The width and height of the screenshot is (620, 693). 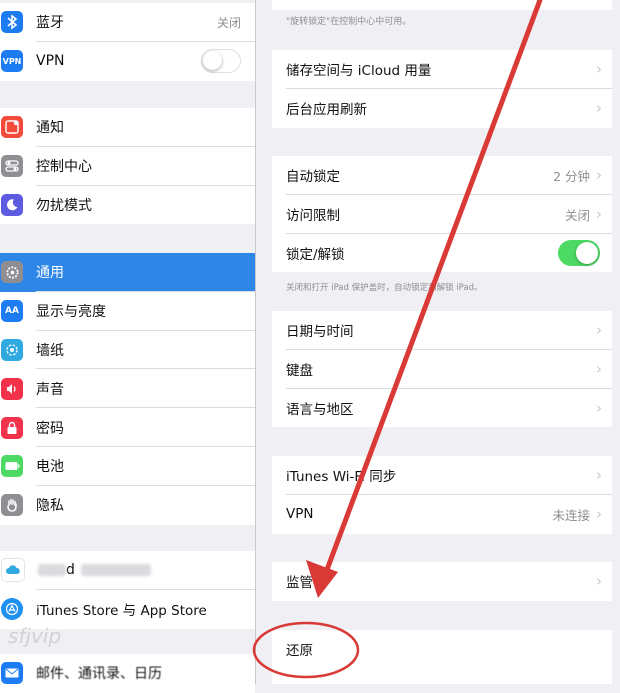 What do you see at coordinates (127, 61) in the screenshot?
I see `sidebar-item-vpn: VPN VPN` at bounding box center [127, 61].